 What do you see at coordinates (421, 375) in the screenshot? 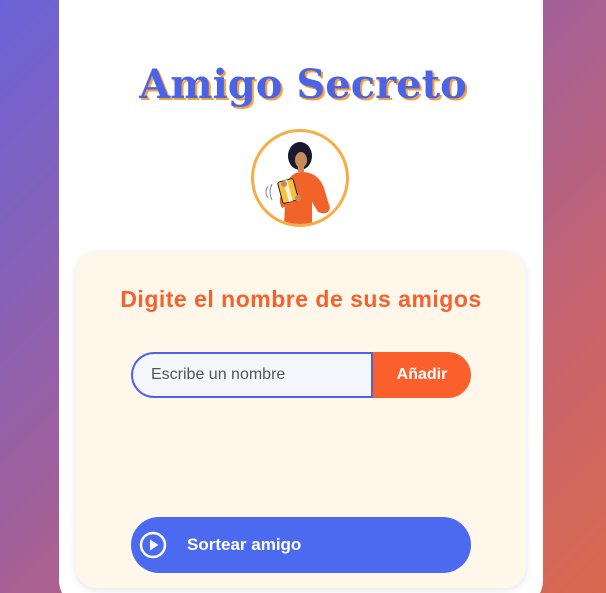
I see `add-button: Añadir` at bounding box center [421, 375].